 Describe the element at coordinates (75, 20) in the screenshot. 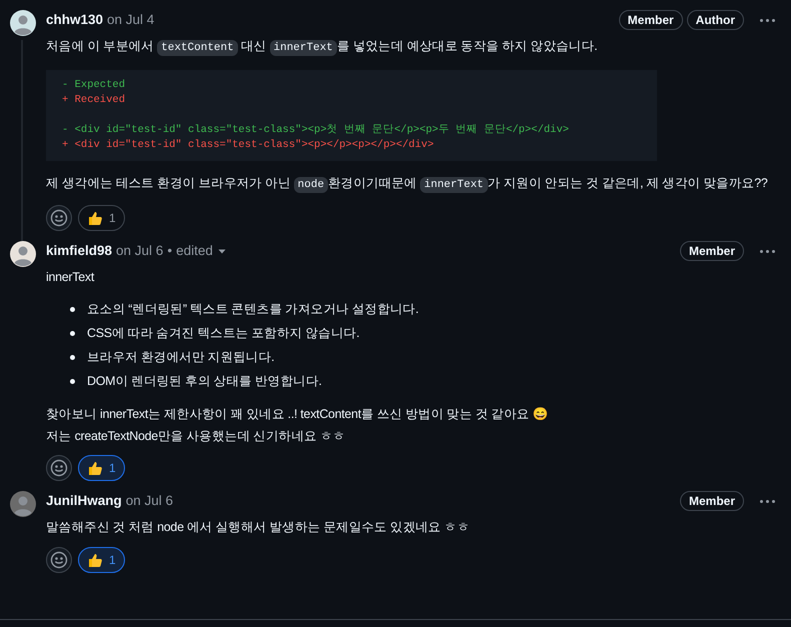

I see `author-name: chhw130` at that location.